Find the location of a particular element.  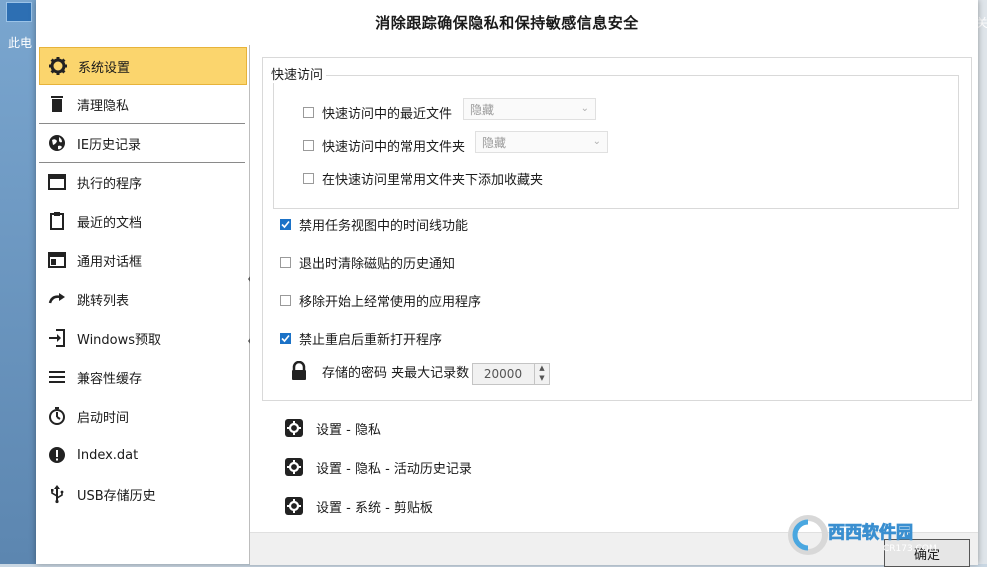

quick-access-recent-files-checkbox: 快速访问中的最近文件 is located at coordinates (377, 112).